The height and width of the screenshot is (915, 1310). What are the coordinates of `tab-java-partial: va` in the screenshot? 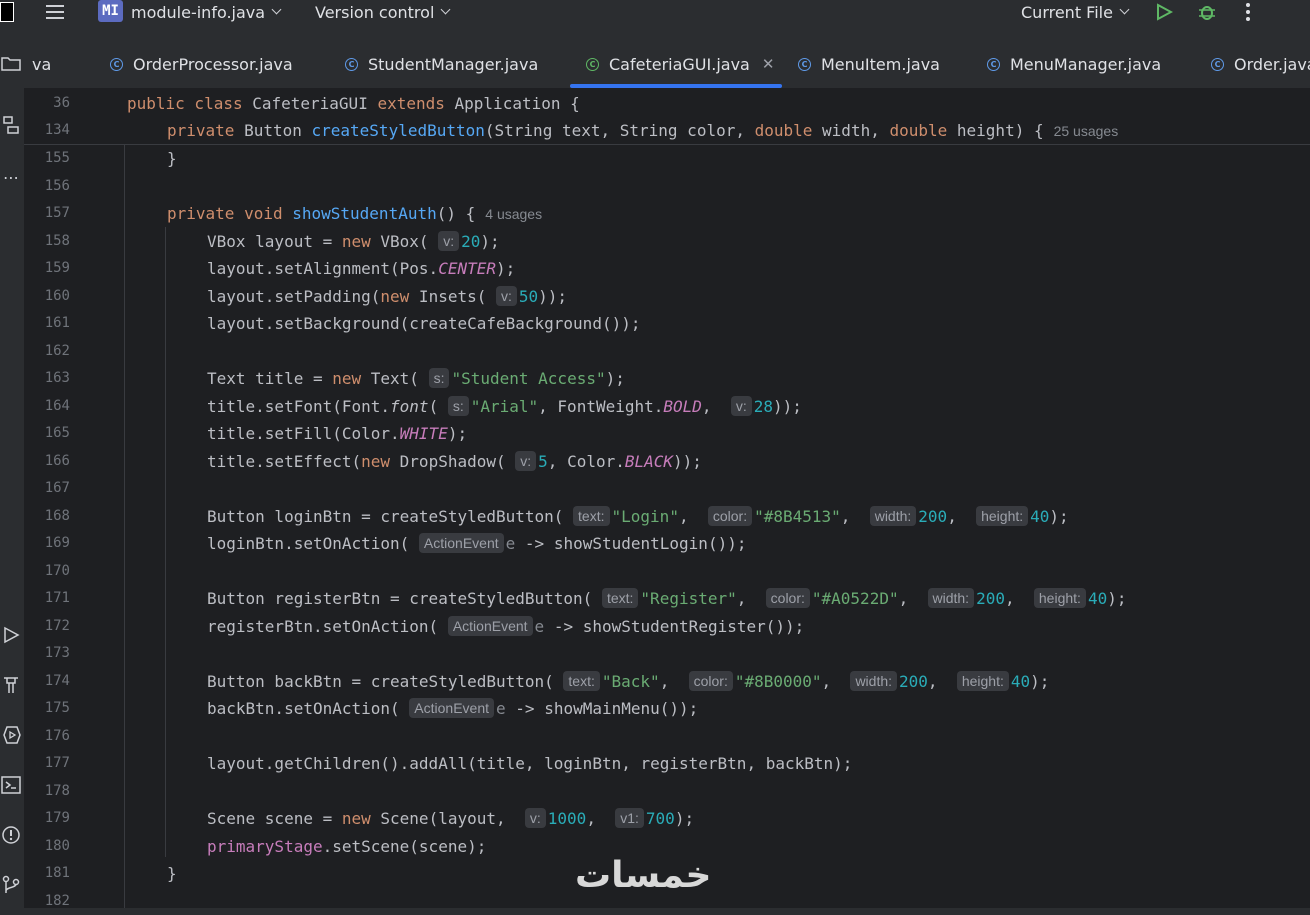 It's located at (41, 64).